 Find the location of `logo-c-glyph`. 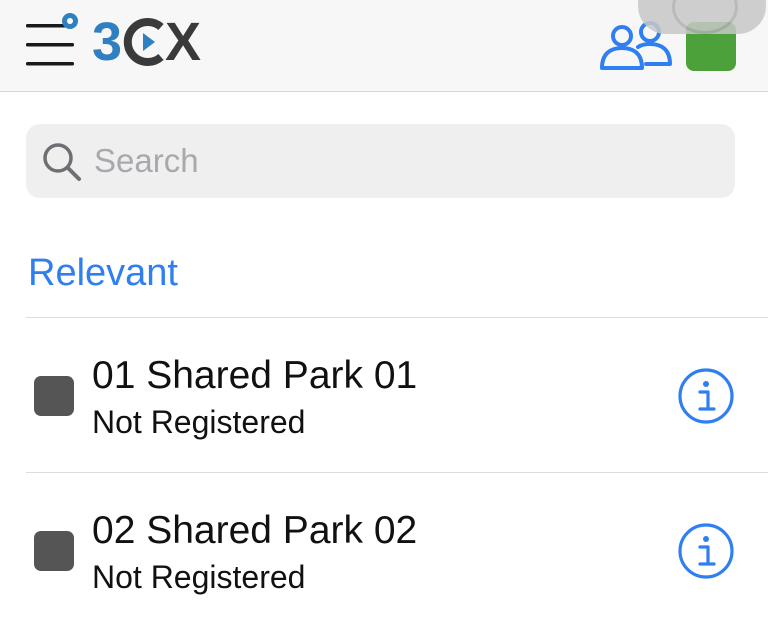

logo-c-glyph is located at coordinates (143, 42).